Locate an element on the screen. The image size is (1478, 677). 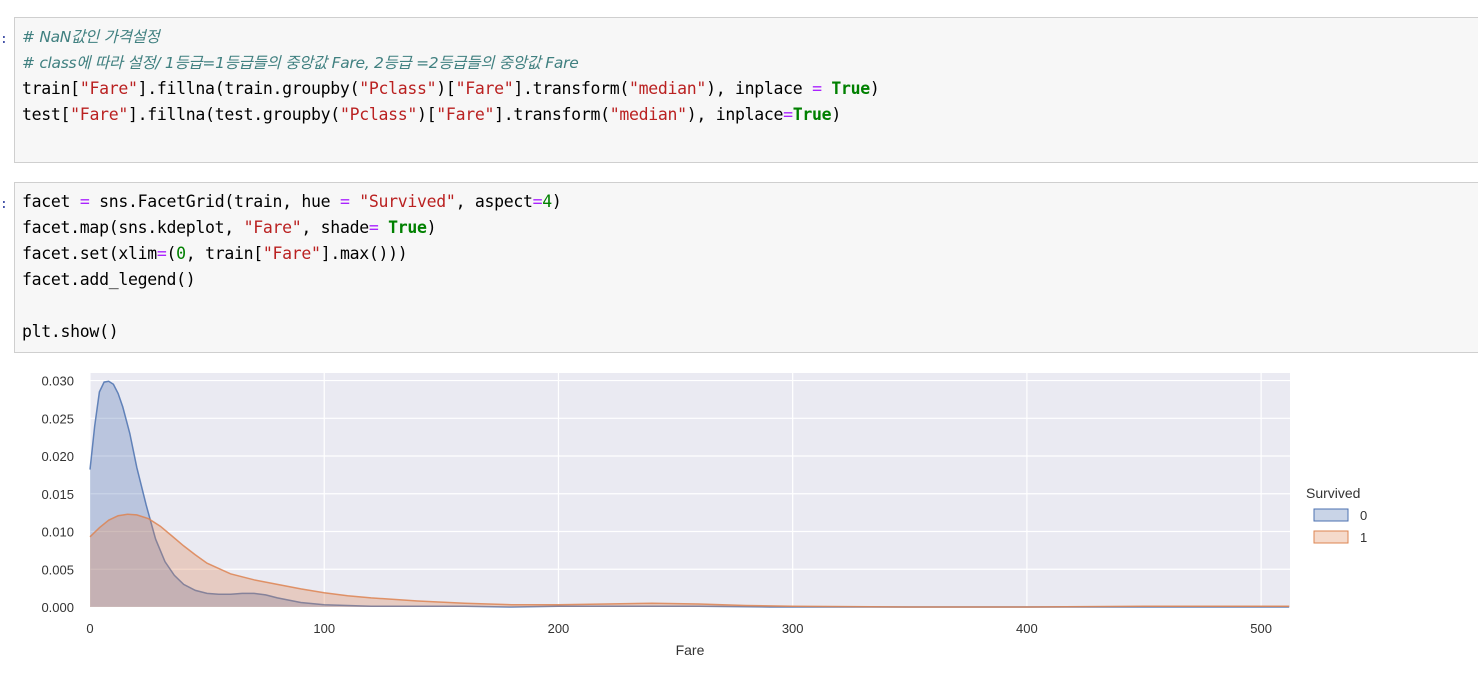
code-token: ].max())) is located at coordinates (364, 253).